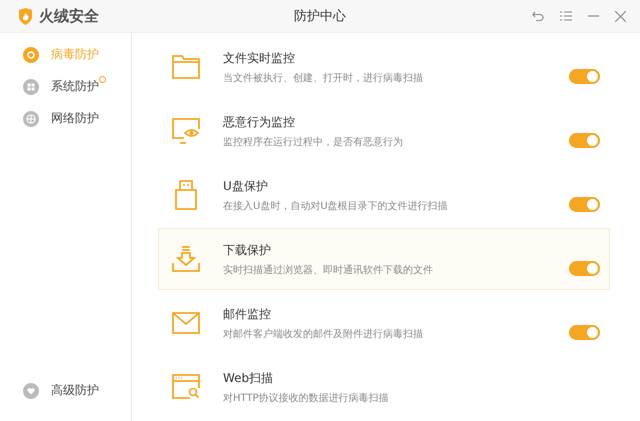  What do you see at coordinates (323, 78) in the screenshot?
I see `feature-description: 当文件被执行、创建、打开时，进行病毒扫描` at bounding box center [323, 78].